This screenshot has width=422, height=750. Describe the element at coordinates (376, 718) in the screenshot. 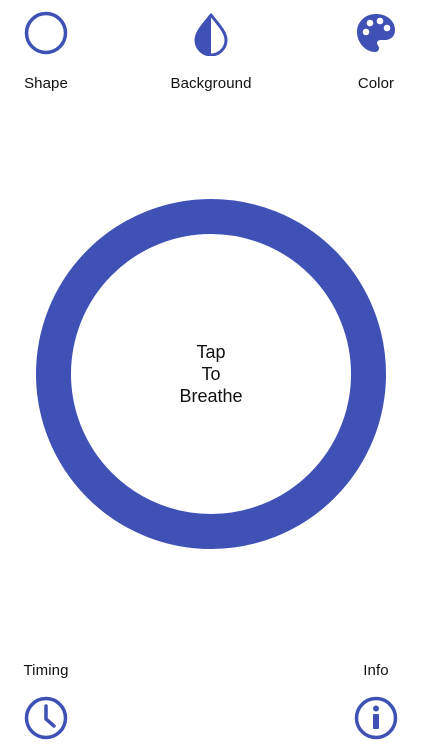

I see `info-icon` at that location.